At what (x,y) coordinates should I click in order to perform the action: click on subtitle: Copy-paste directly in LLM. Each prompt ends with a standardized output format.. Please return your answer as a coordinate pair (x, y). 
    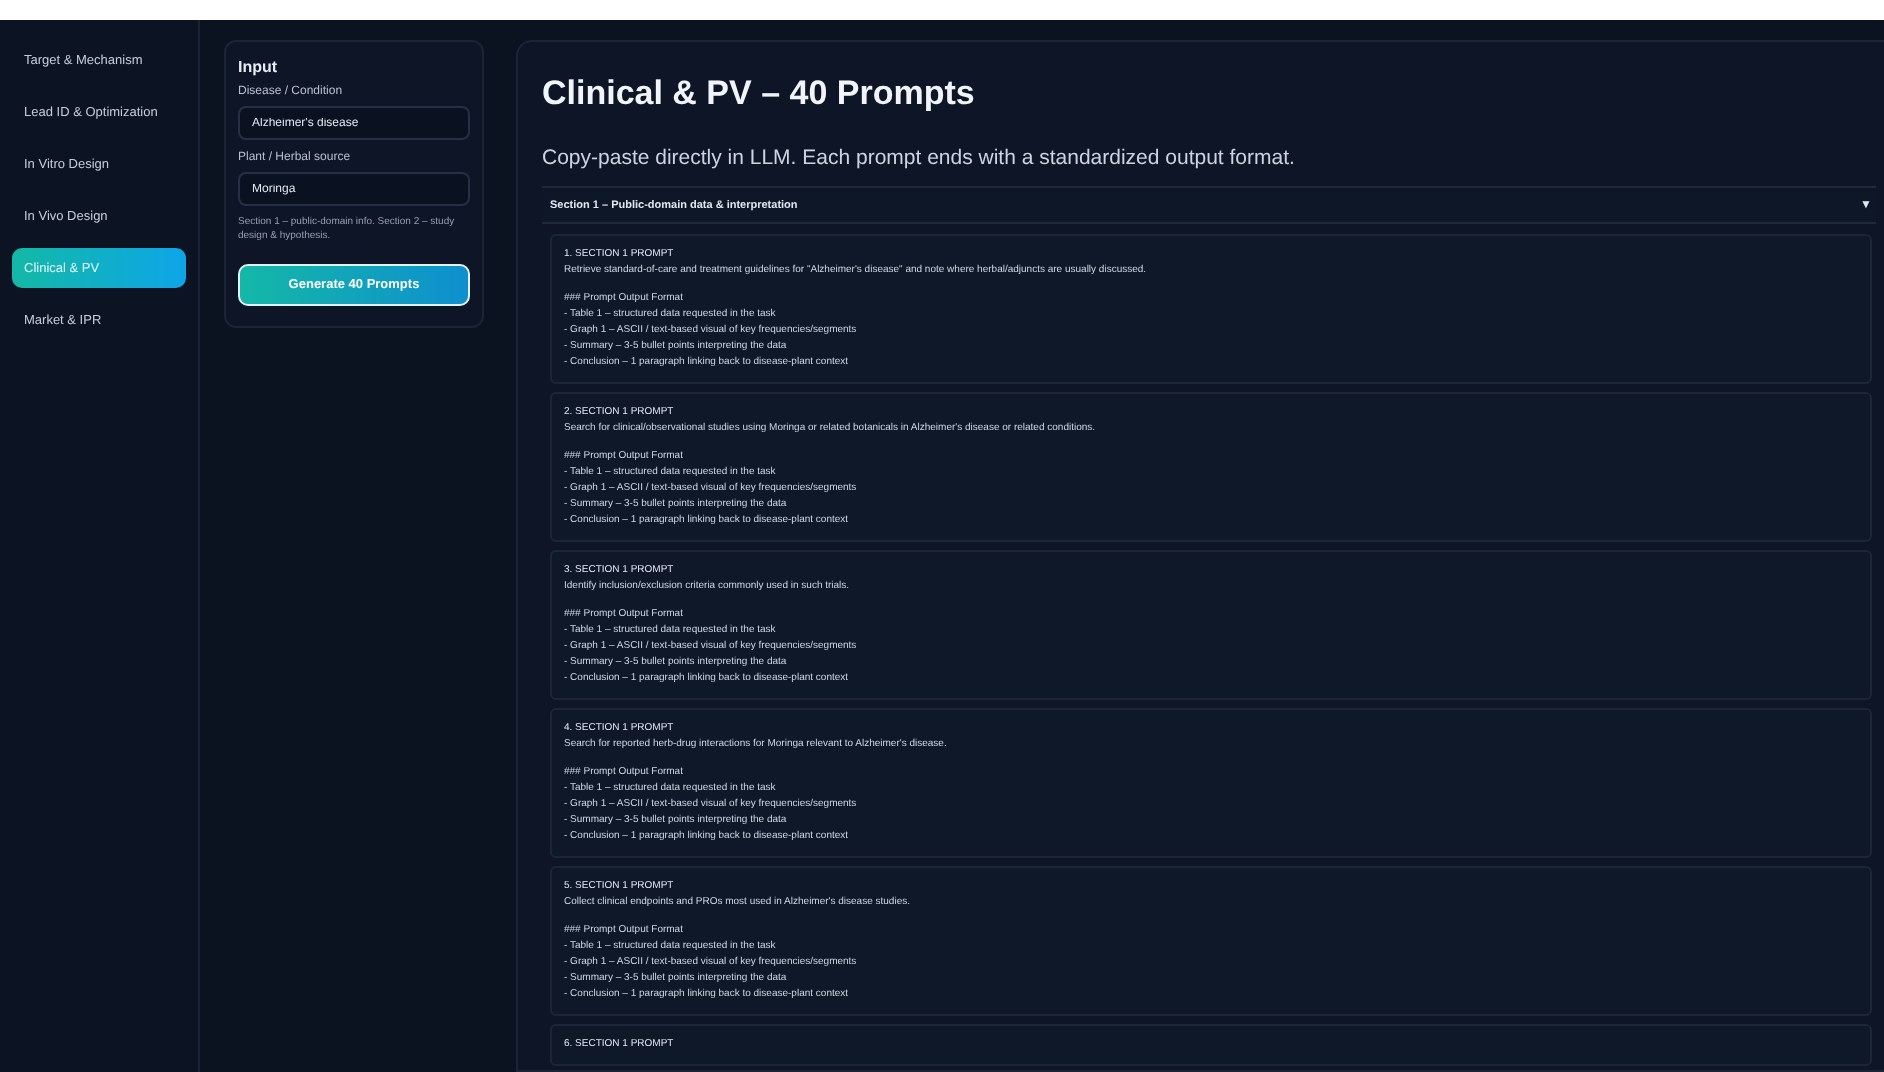
    Looking at the image, I should click on (919, 158).